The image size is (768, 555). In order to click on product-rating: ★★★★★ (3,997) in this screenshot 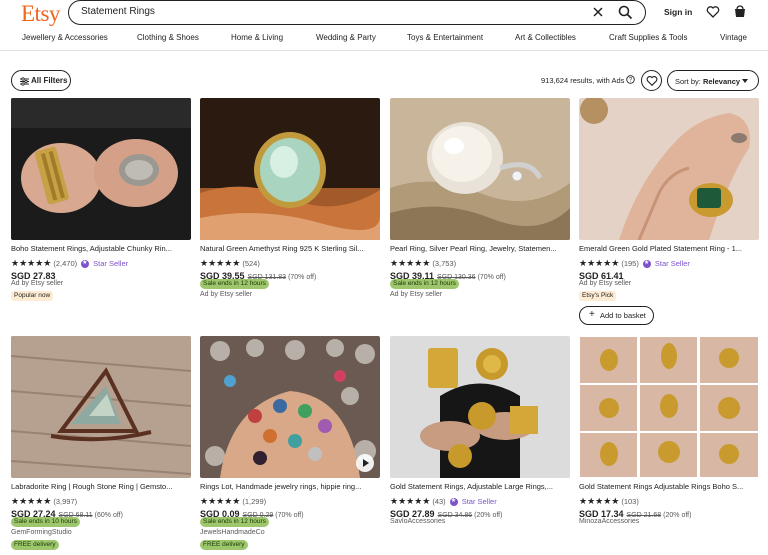, I will do `click(44, 499)`.